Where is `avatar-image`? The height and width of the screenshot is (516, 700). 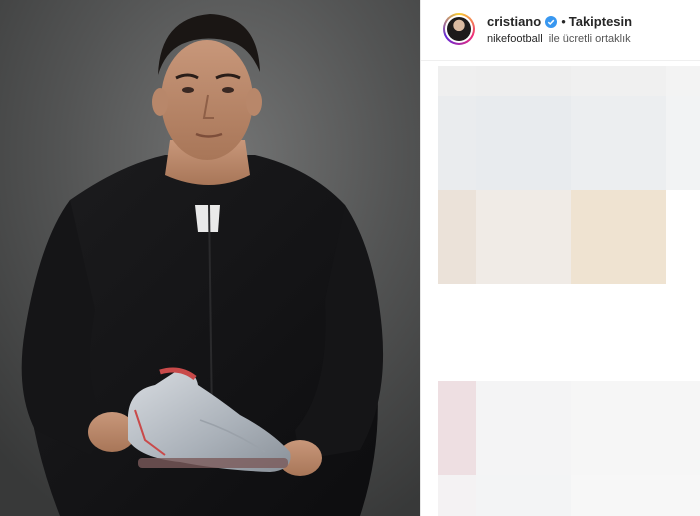
avatar-image is located at coordinates (459, 29).